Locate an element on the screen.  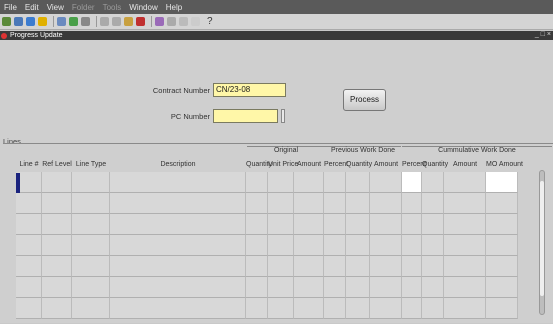
zoom-icon is located at coordinates (73, 21).